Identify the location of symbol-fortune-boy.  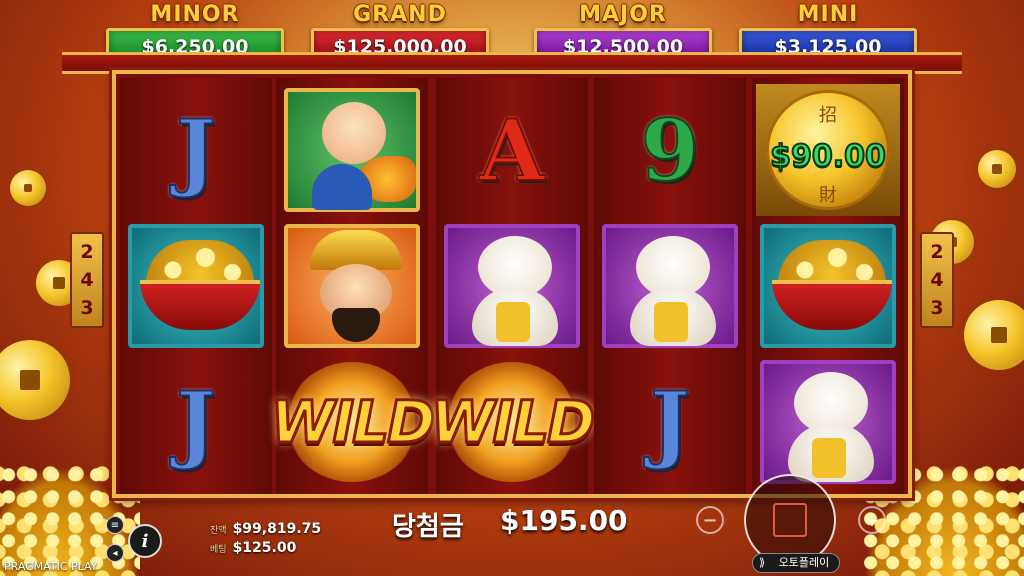
(352, 150).